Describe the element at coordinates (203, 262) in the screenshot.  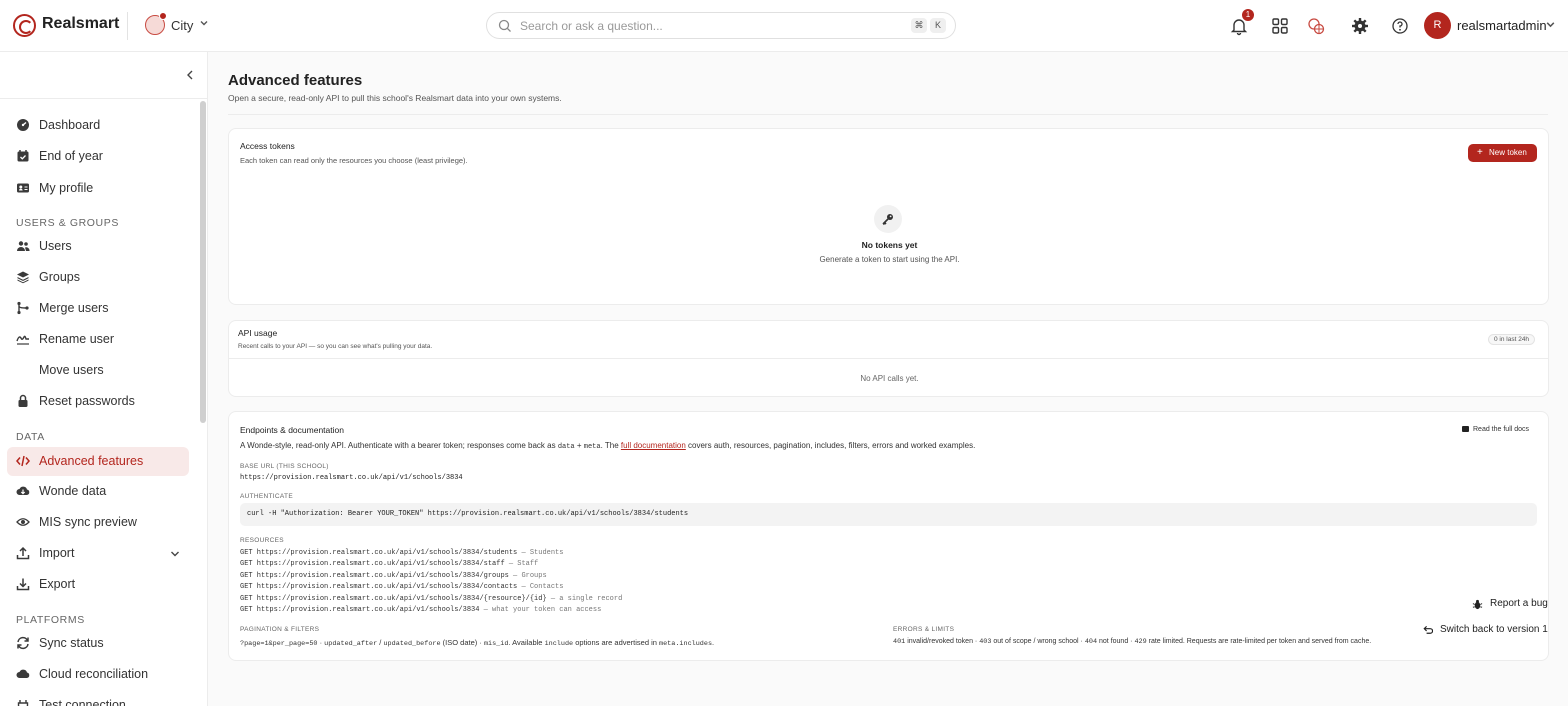
I see `sidebar-scrollbar` at that location.